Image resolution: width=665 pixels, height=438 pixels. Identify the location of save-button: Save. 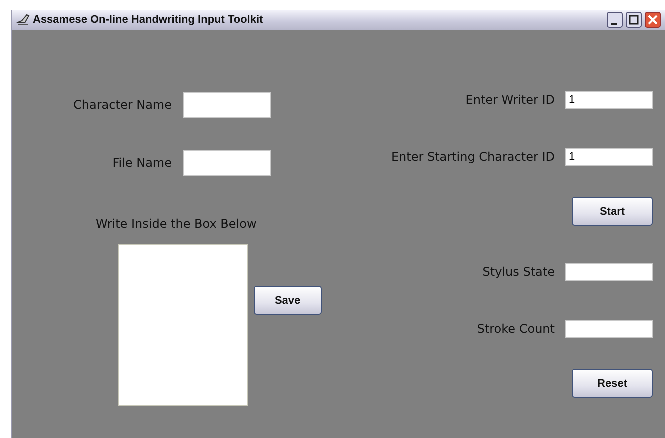
(288, 300).